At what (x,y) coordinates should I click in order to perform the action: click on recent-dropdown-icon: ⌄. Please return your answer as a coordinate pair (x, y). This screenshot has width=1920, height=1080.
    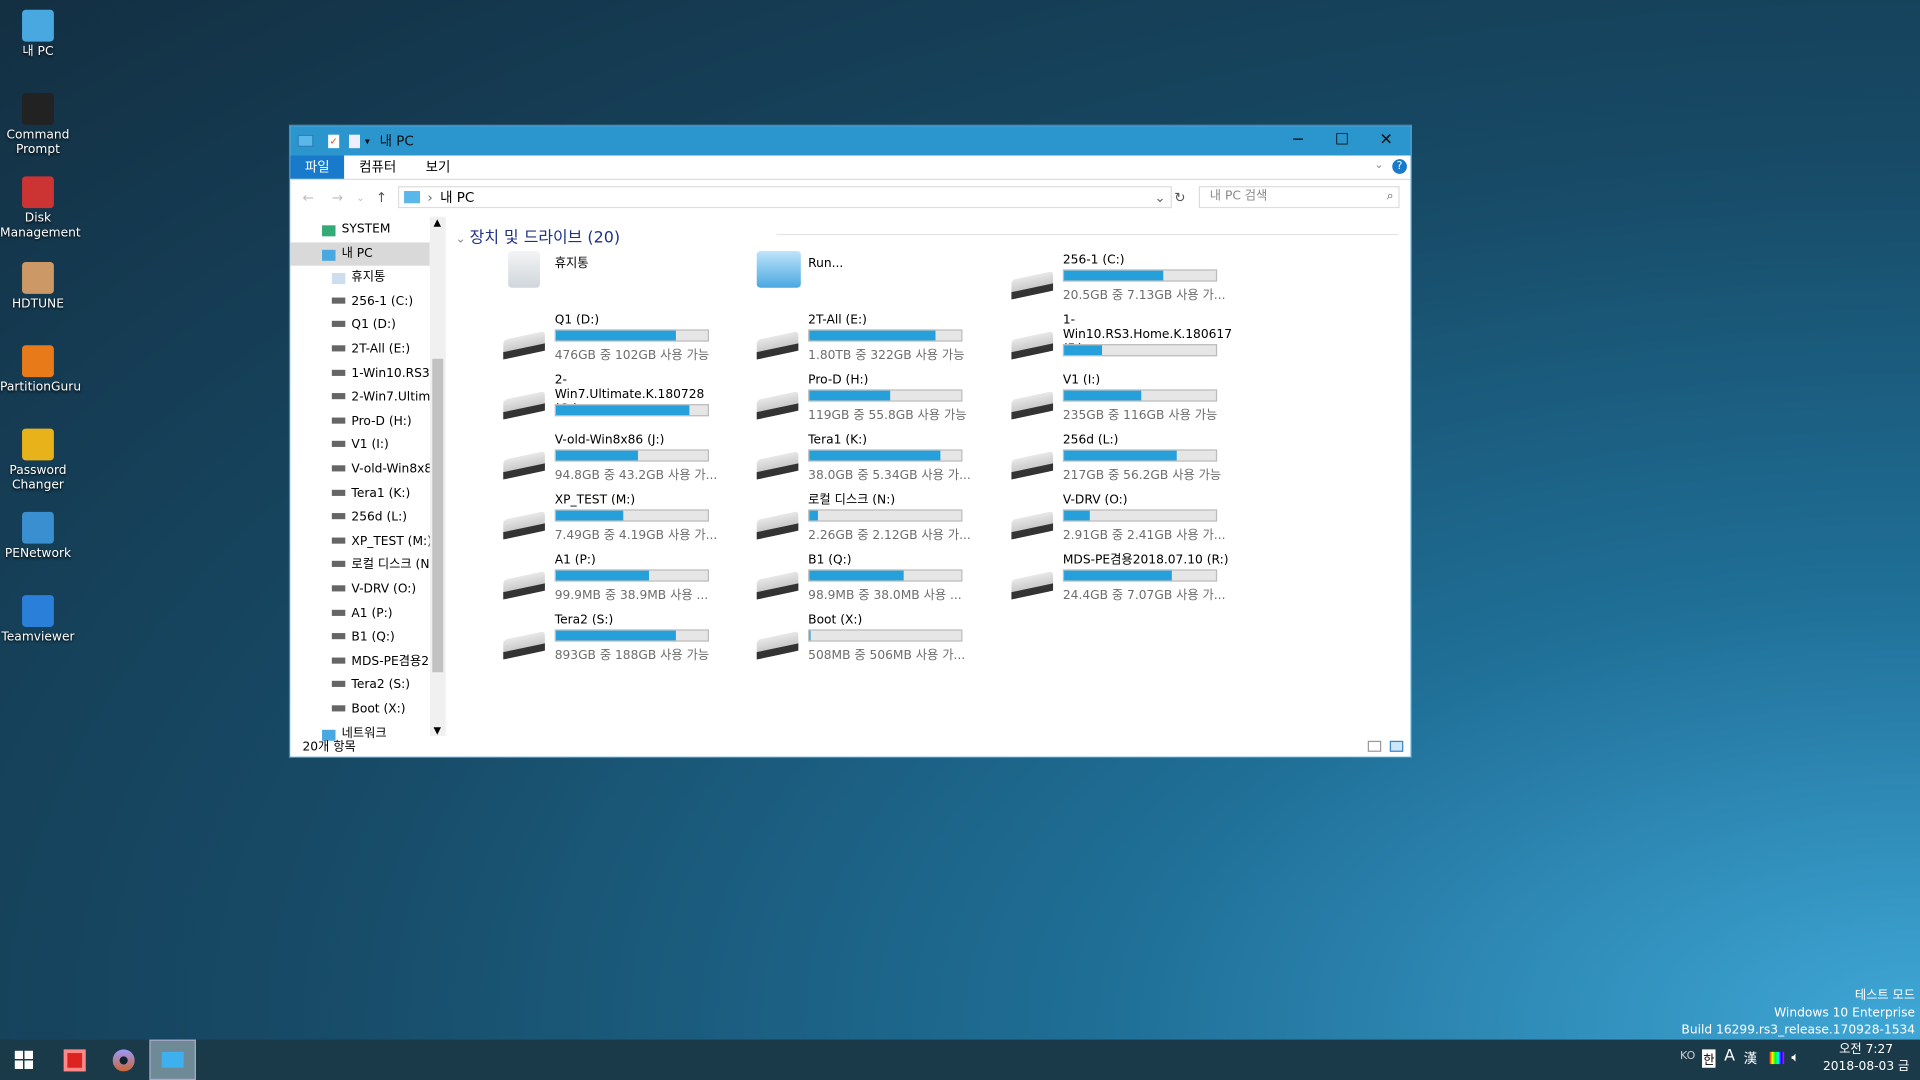
    Looking at the image, I should click on (360, 197).